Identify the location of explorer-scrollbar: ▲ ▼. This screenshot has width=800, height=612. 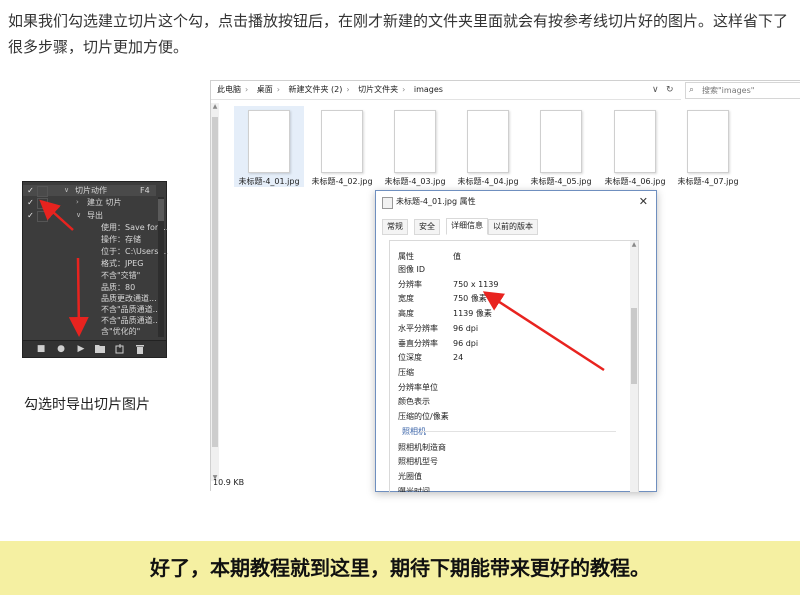
(215, 292).